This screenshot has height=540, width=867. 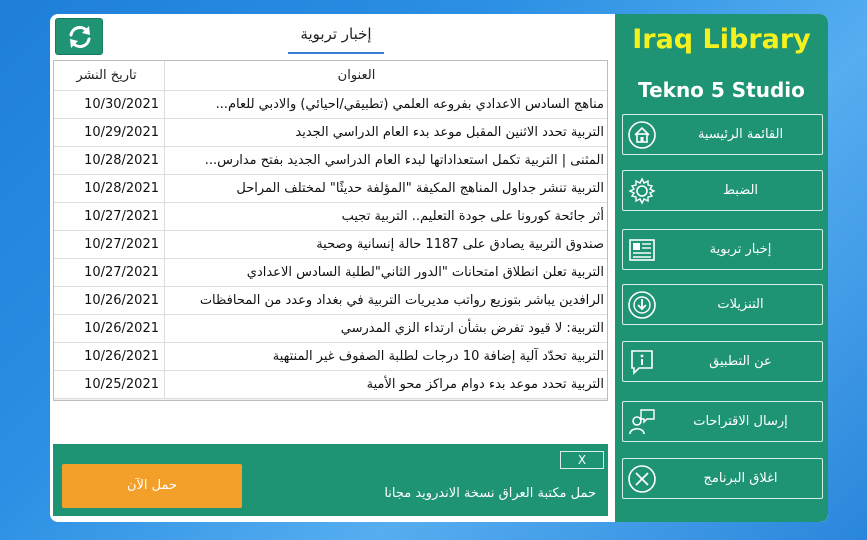 What do you see at coordinates (740, 478) in the screenshot?
I see `sidebar-item-label: اغلاق البرنامج` at bounding box center [740, 478].